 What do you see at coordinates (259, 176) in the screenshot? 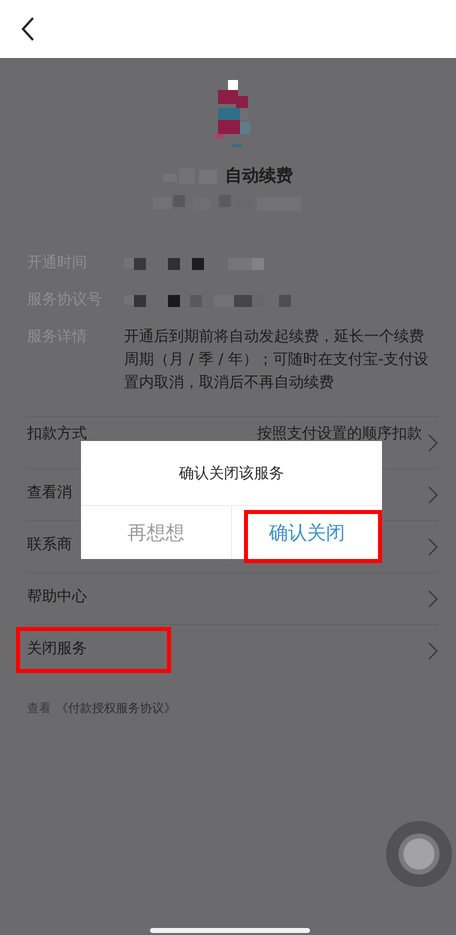
I see `service-title: 自动续费` at bounding box center [259, 176].